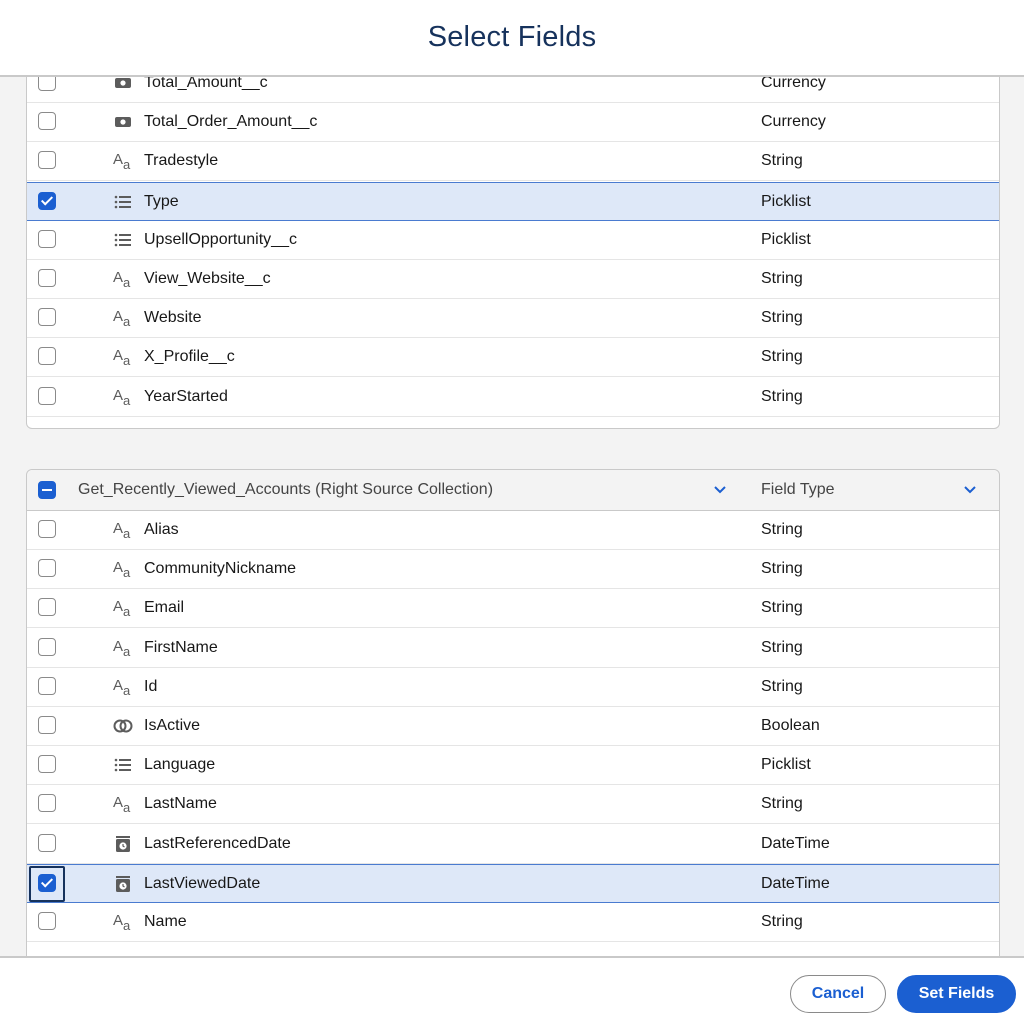  Describe the element at coordinates (180, 804) in the screenshot. I see `field-name: LastName` at that location.